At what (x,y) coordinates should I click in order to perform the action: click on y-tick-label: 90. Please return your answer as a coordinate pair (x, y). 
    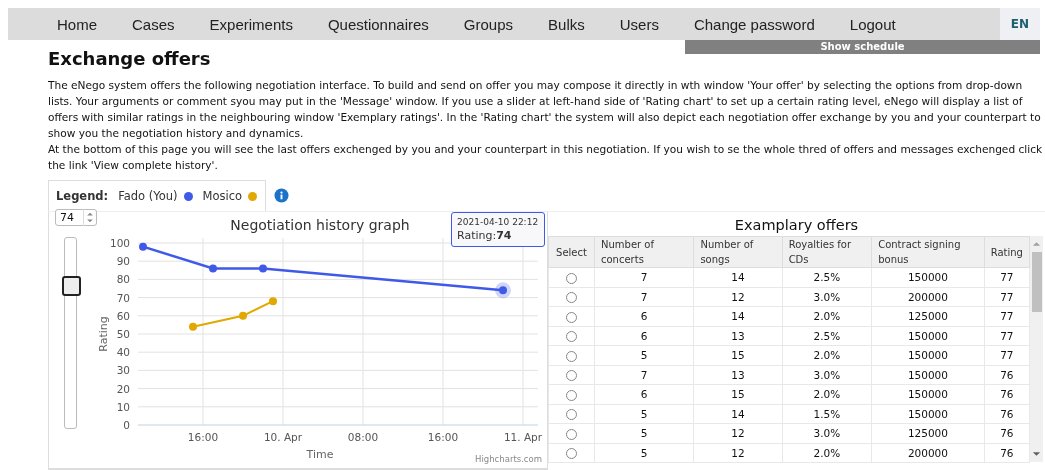
    Looking at the image, I should click on (123, 261).